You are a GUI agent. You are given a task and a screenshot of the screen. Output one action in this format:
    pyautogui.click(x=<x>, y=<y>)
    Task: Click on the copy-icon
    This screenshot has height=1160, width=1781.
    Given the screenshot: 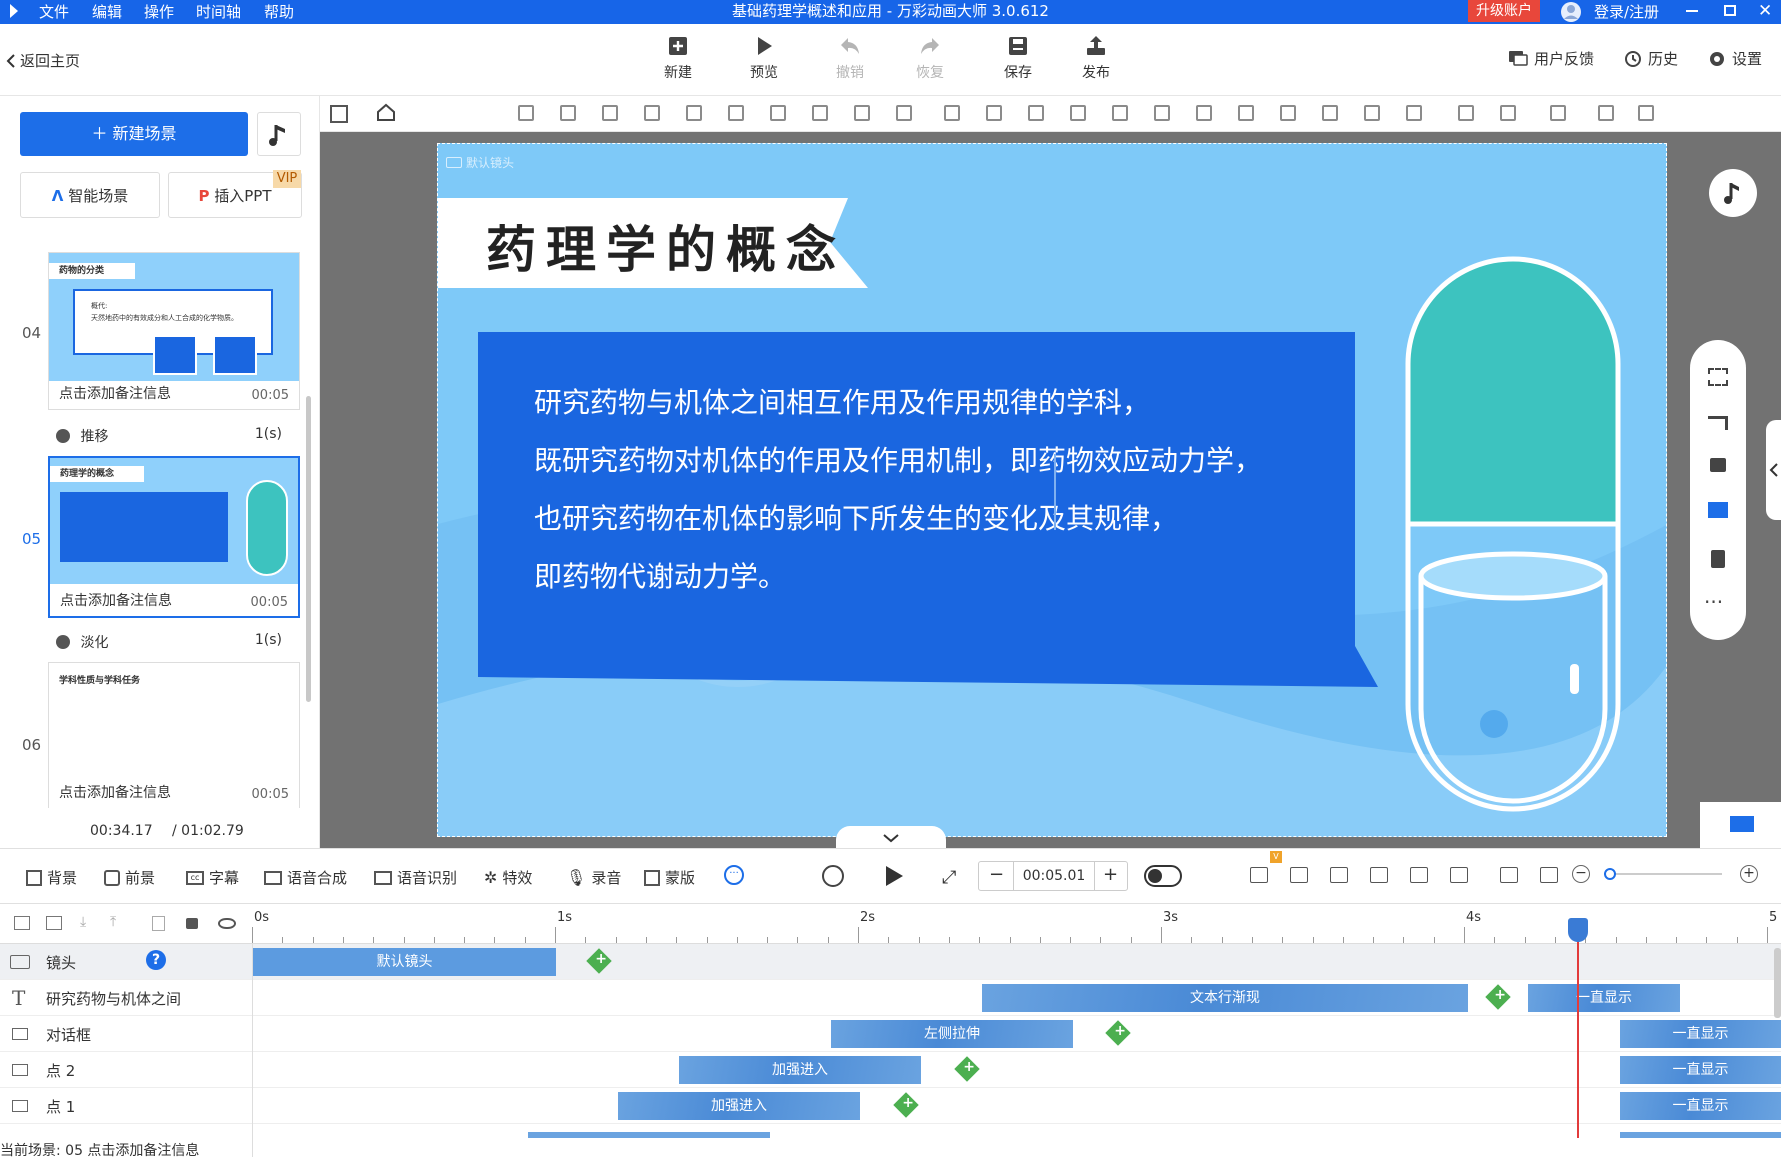 What is the action you would take?
    pyautogui.click(x=1606, y=113)
    